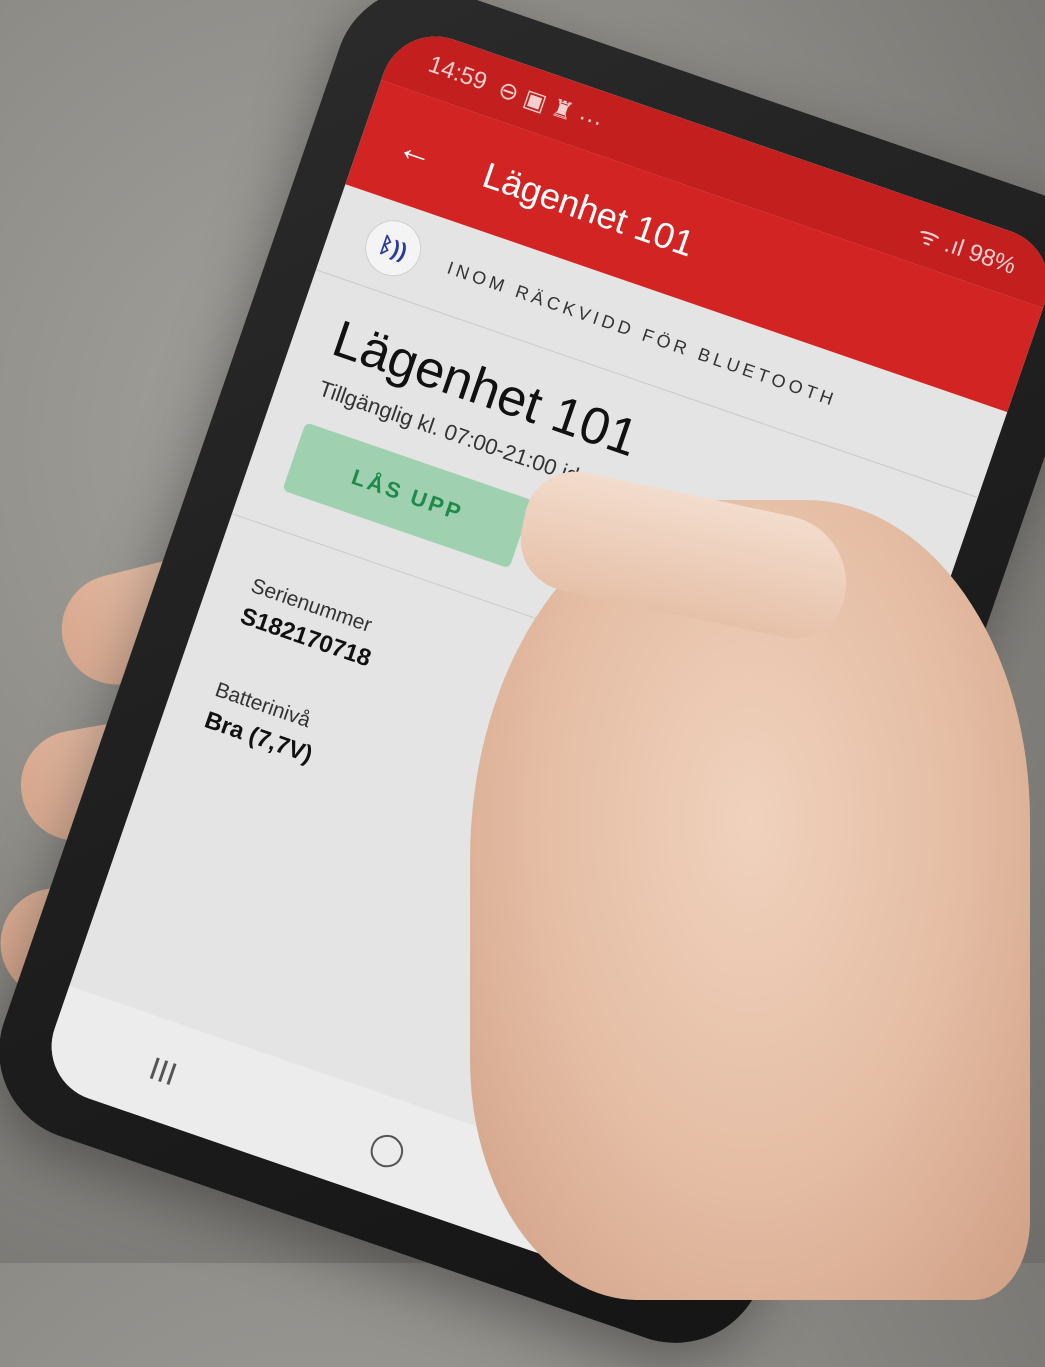 The image size is (1045, 1367). What do you see at coordinates (388, 1149) in the screenshot?
I see `home-button: ◯` at bounding box center [388, 1149].